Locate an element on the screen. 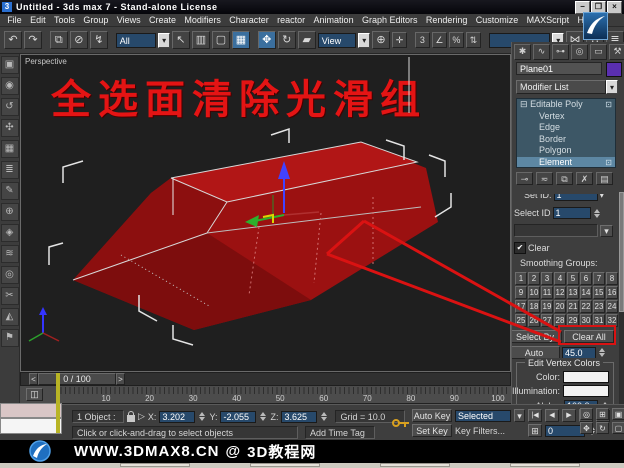 The height and width of the screenshot is (468, 624). time-slider-track: < 0 / 100 > is located at coordinates (265, 379).